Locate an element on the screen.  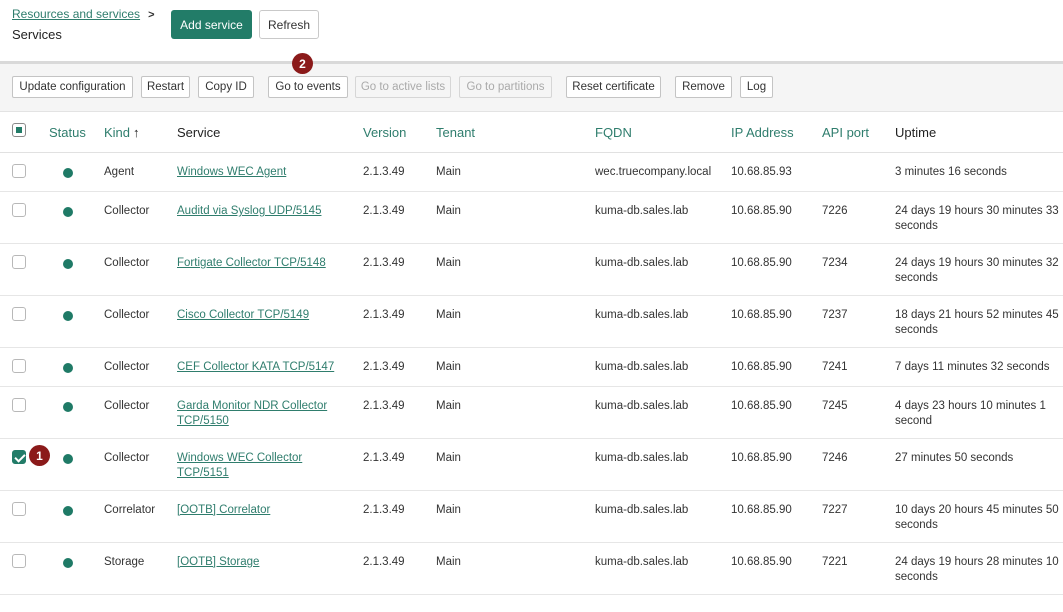
column-header-kind: Kind ↑ is located at coordinates (122, 132).